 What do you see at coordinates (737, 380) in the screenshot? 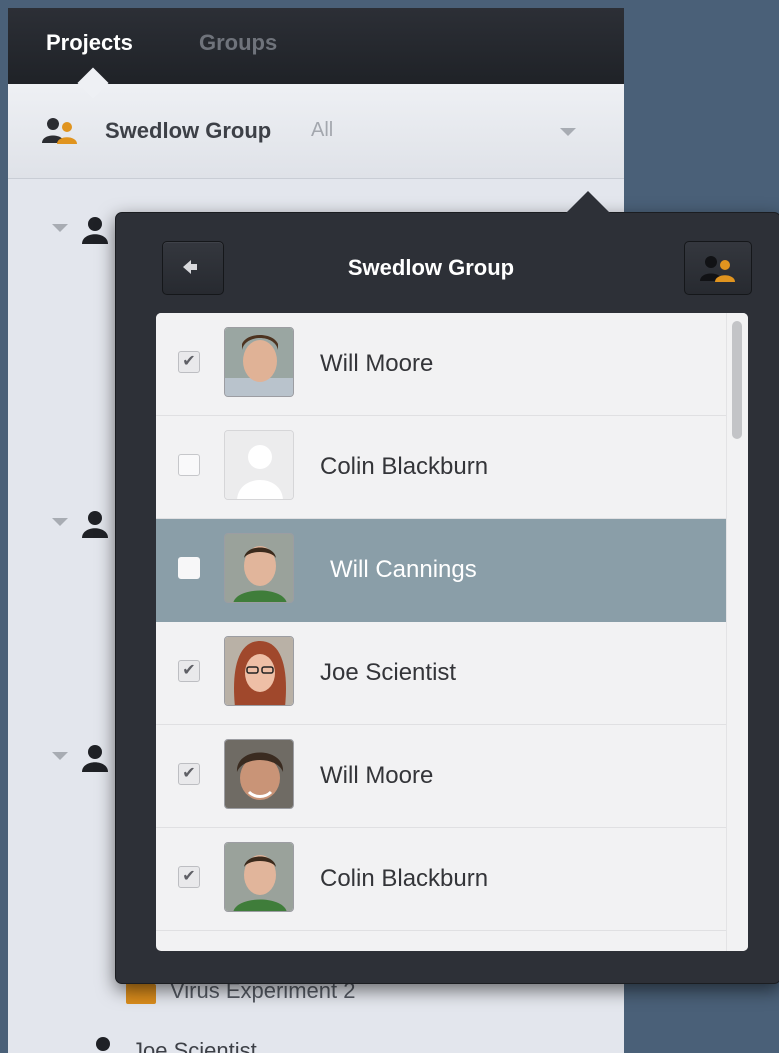
I see `scrollbar-thumb` at bounding box center [737, 380].